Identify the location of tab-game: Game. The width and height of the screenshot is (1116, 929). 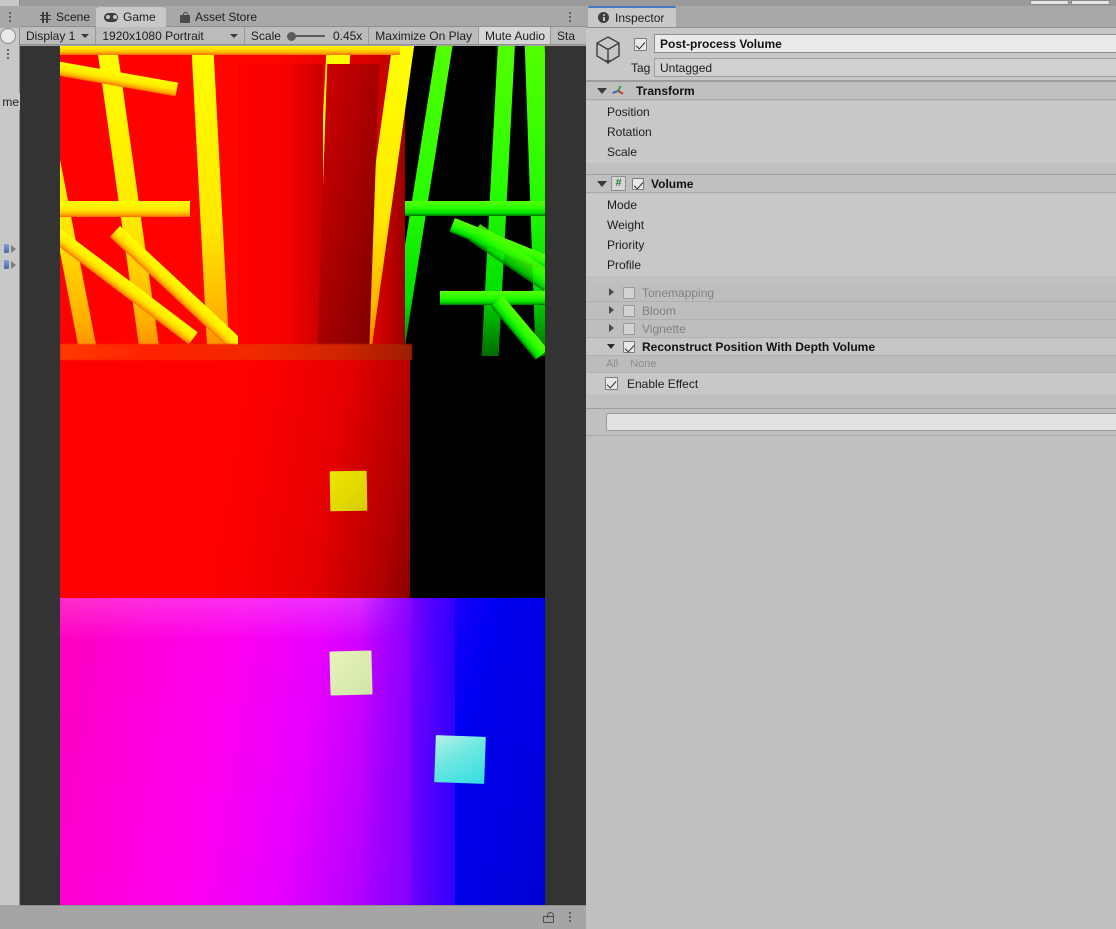
(131, 17).